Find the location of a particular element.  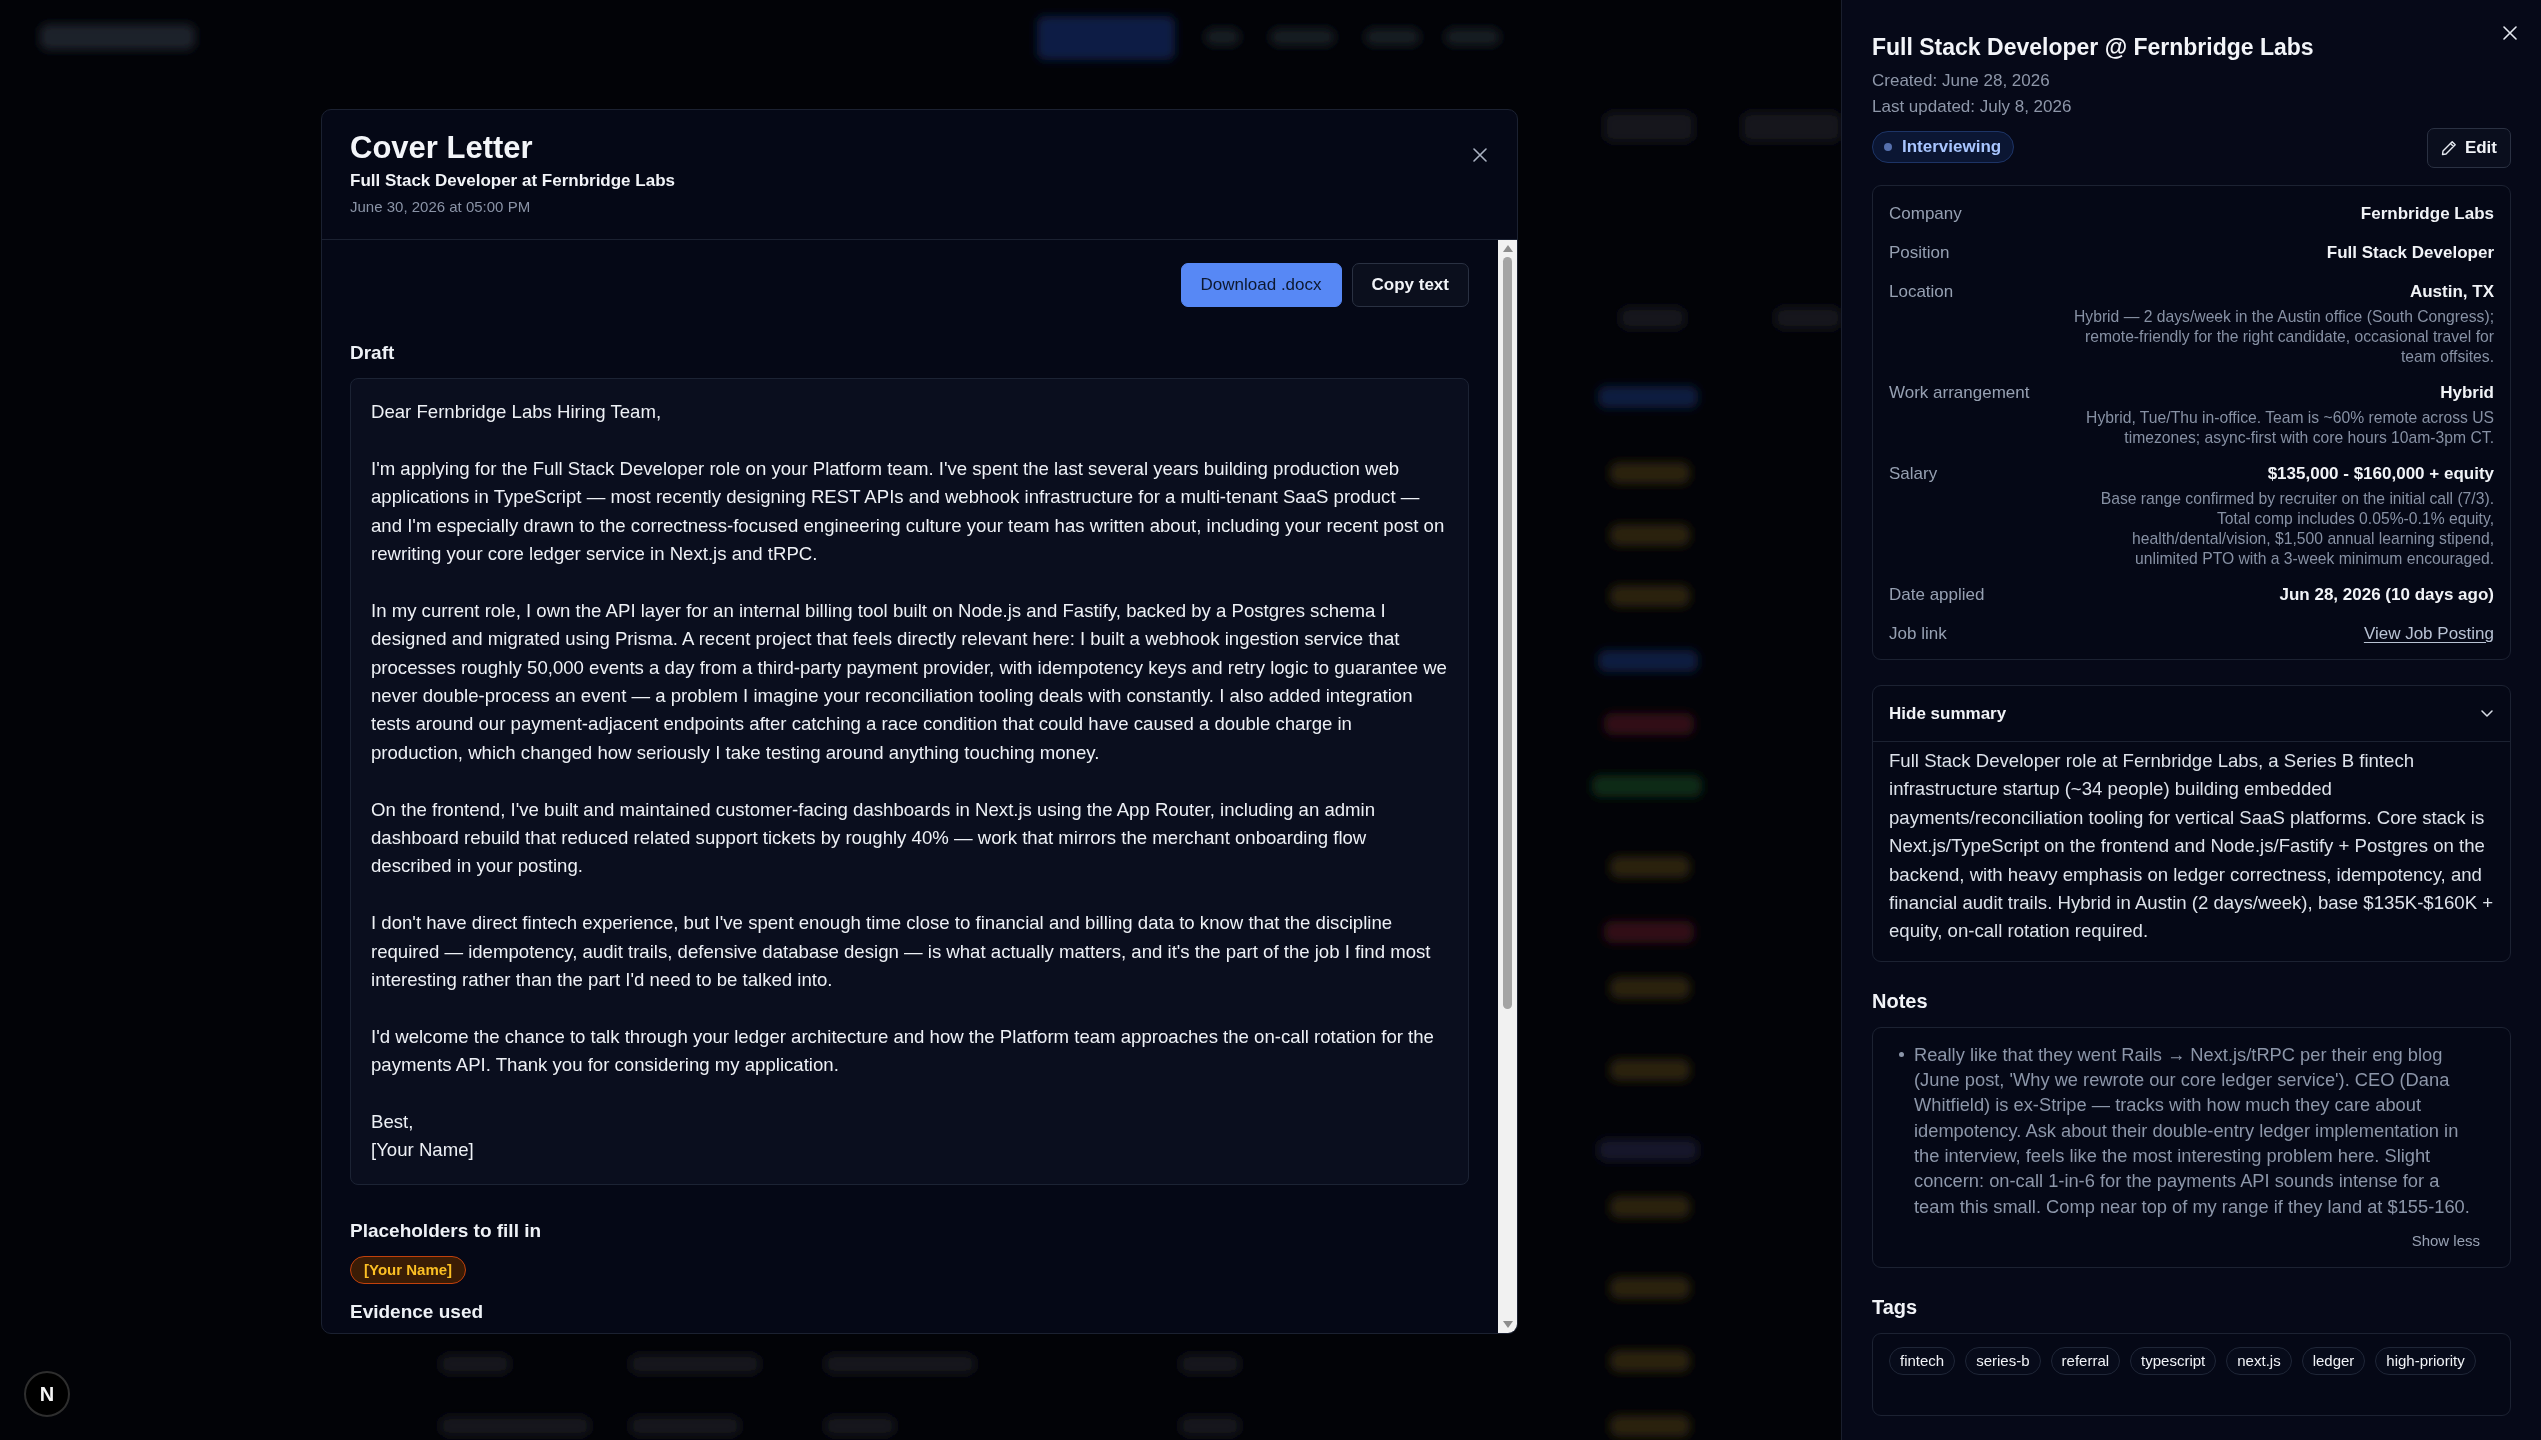

detail-value: Austin, TX is located at coordinates (2451, 292).